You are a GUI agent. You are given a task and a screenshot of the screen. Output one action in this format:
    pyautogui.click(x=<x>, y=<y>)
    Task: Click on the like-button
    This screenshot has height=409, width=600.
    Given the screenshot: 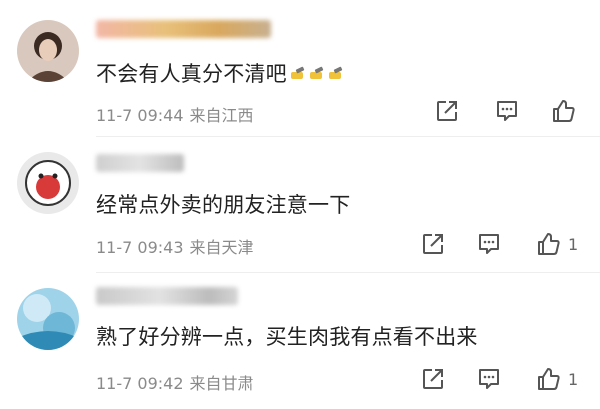 What is the action you would take?
    pyautogui.click(x=567, y=111)
    